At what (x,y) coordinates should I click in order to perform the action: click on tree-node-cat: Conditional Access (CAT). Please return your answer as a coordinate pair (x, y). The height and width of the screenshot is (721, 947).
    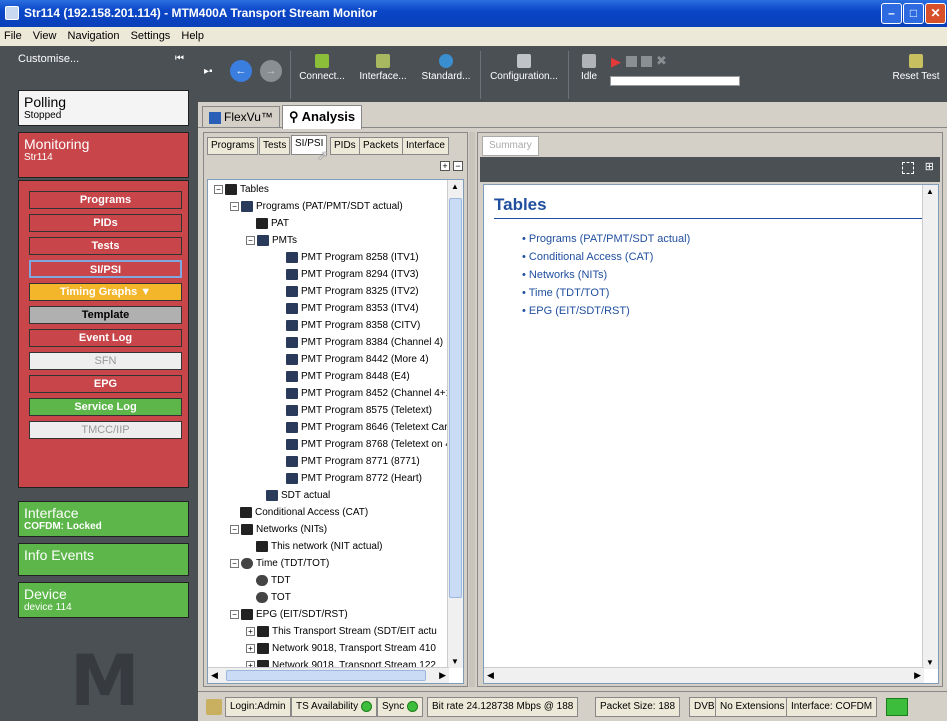
    Looking at the image, I should click on (304, 513).